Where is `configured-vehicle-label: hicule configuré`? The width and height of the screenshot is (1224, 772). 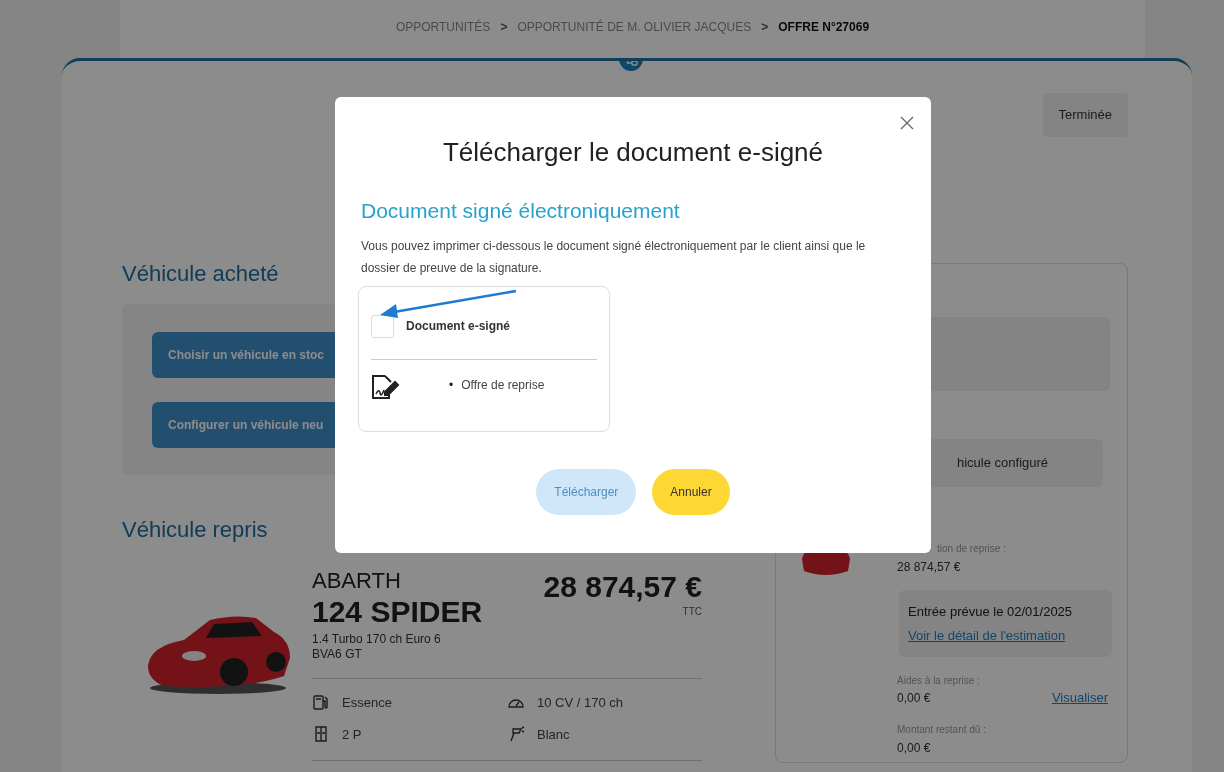
configured-vehicle-label: hicule configuré is located at coordinates (1003, 463).